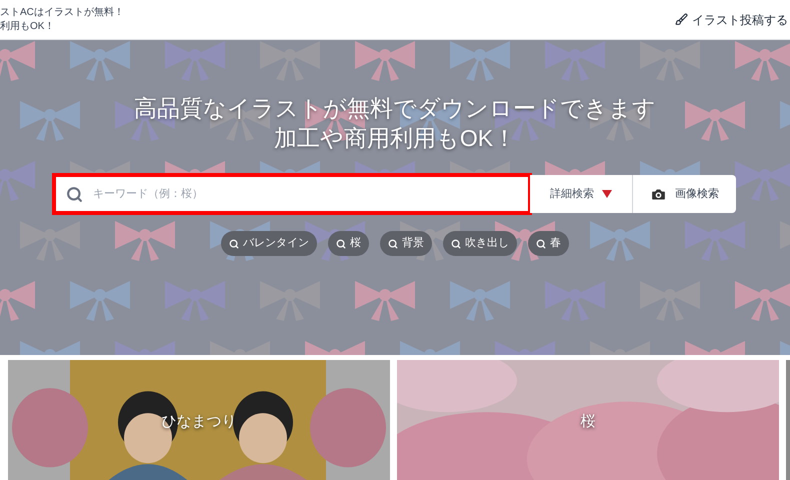 The width and height of the screenshot is (790, 480). Describe the element at coordinates (480, 243) in the screenshot. I see `tag-chip: 吹き出し` at that location.